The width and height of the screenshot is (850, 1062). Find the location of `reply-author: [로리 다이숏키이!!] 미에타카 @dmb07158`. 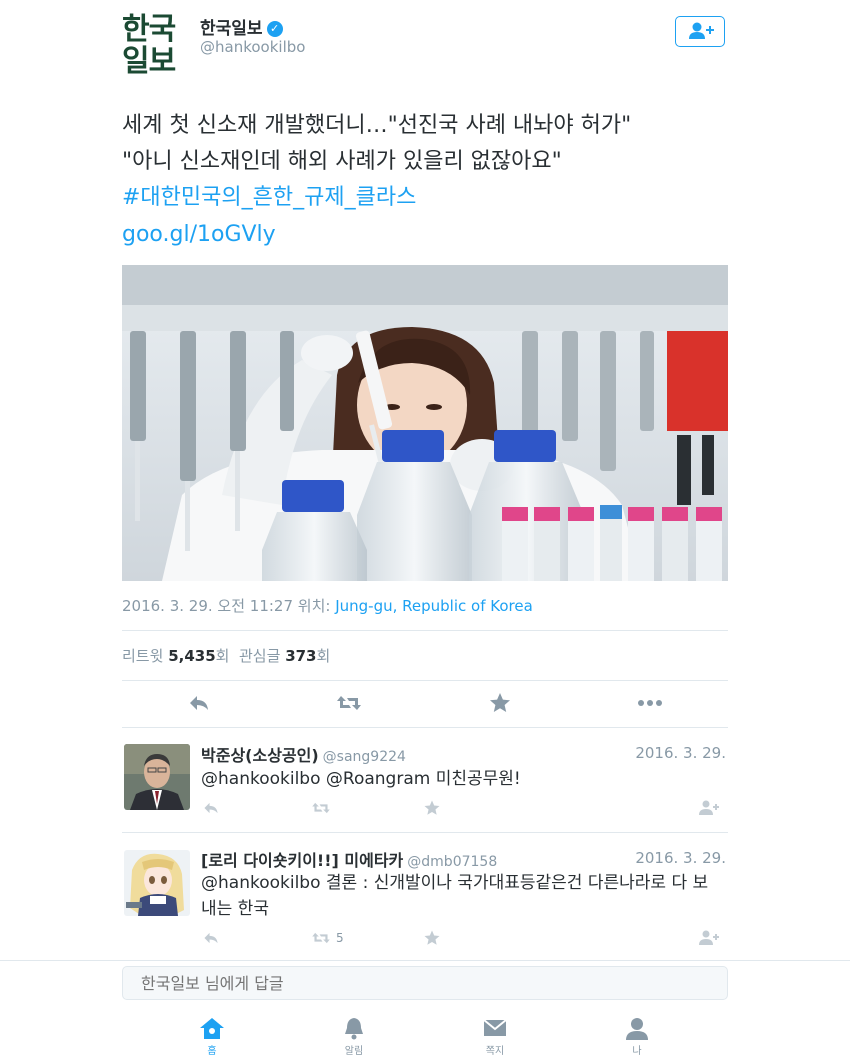

reply-author: [로리 다이숏키이!!] 미에타카 @dmb07158 is located at coordinates (349, 859).